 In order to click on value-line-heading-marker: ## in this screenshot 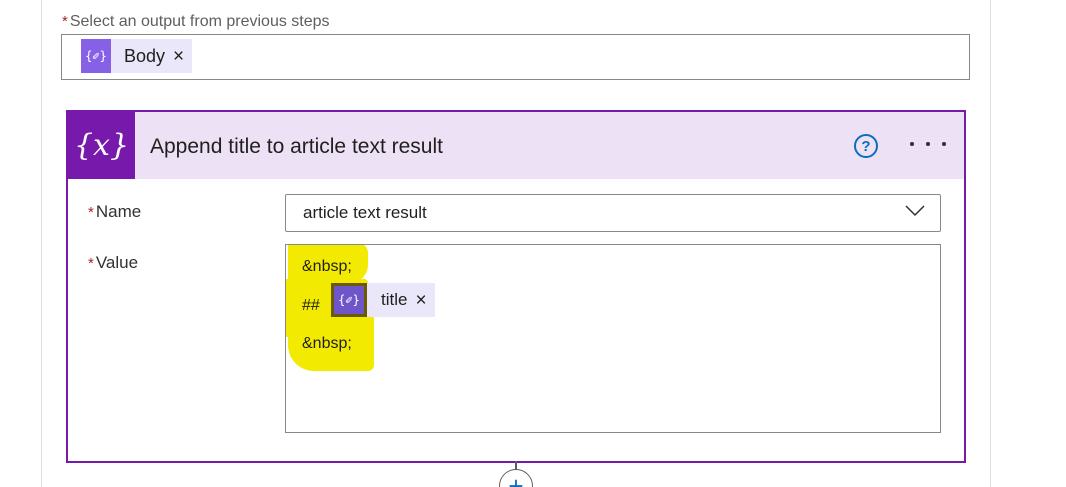, I will do `click(311, 305)`.